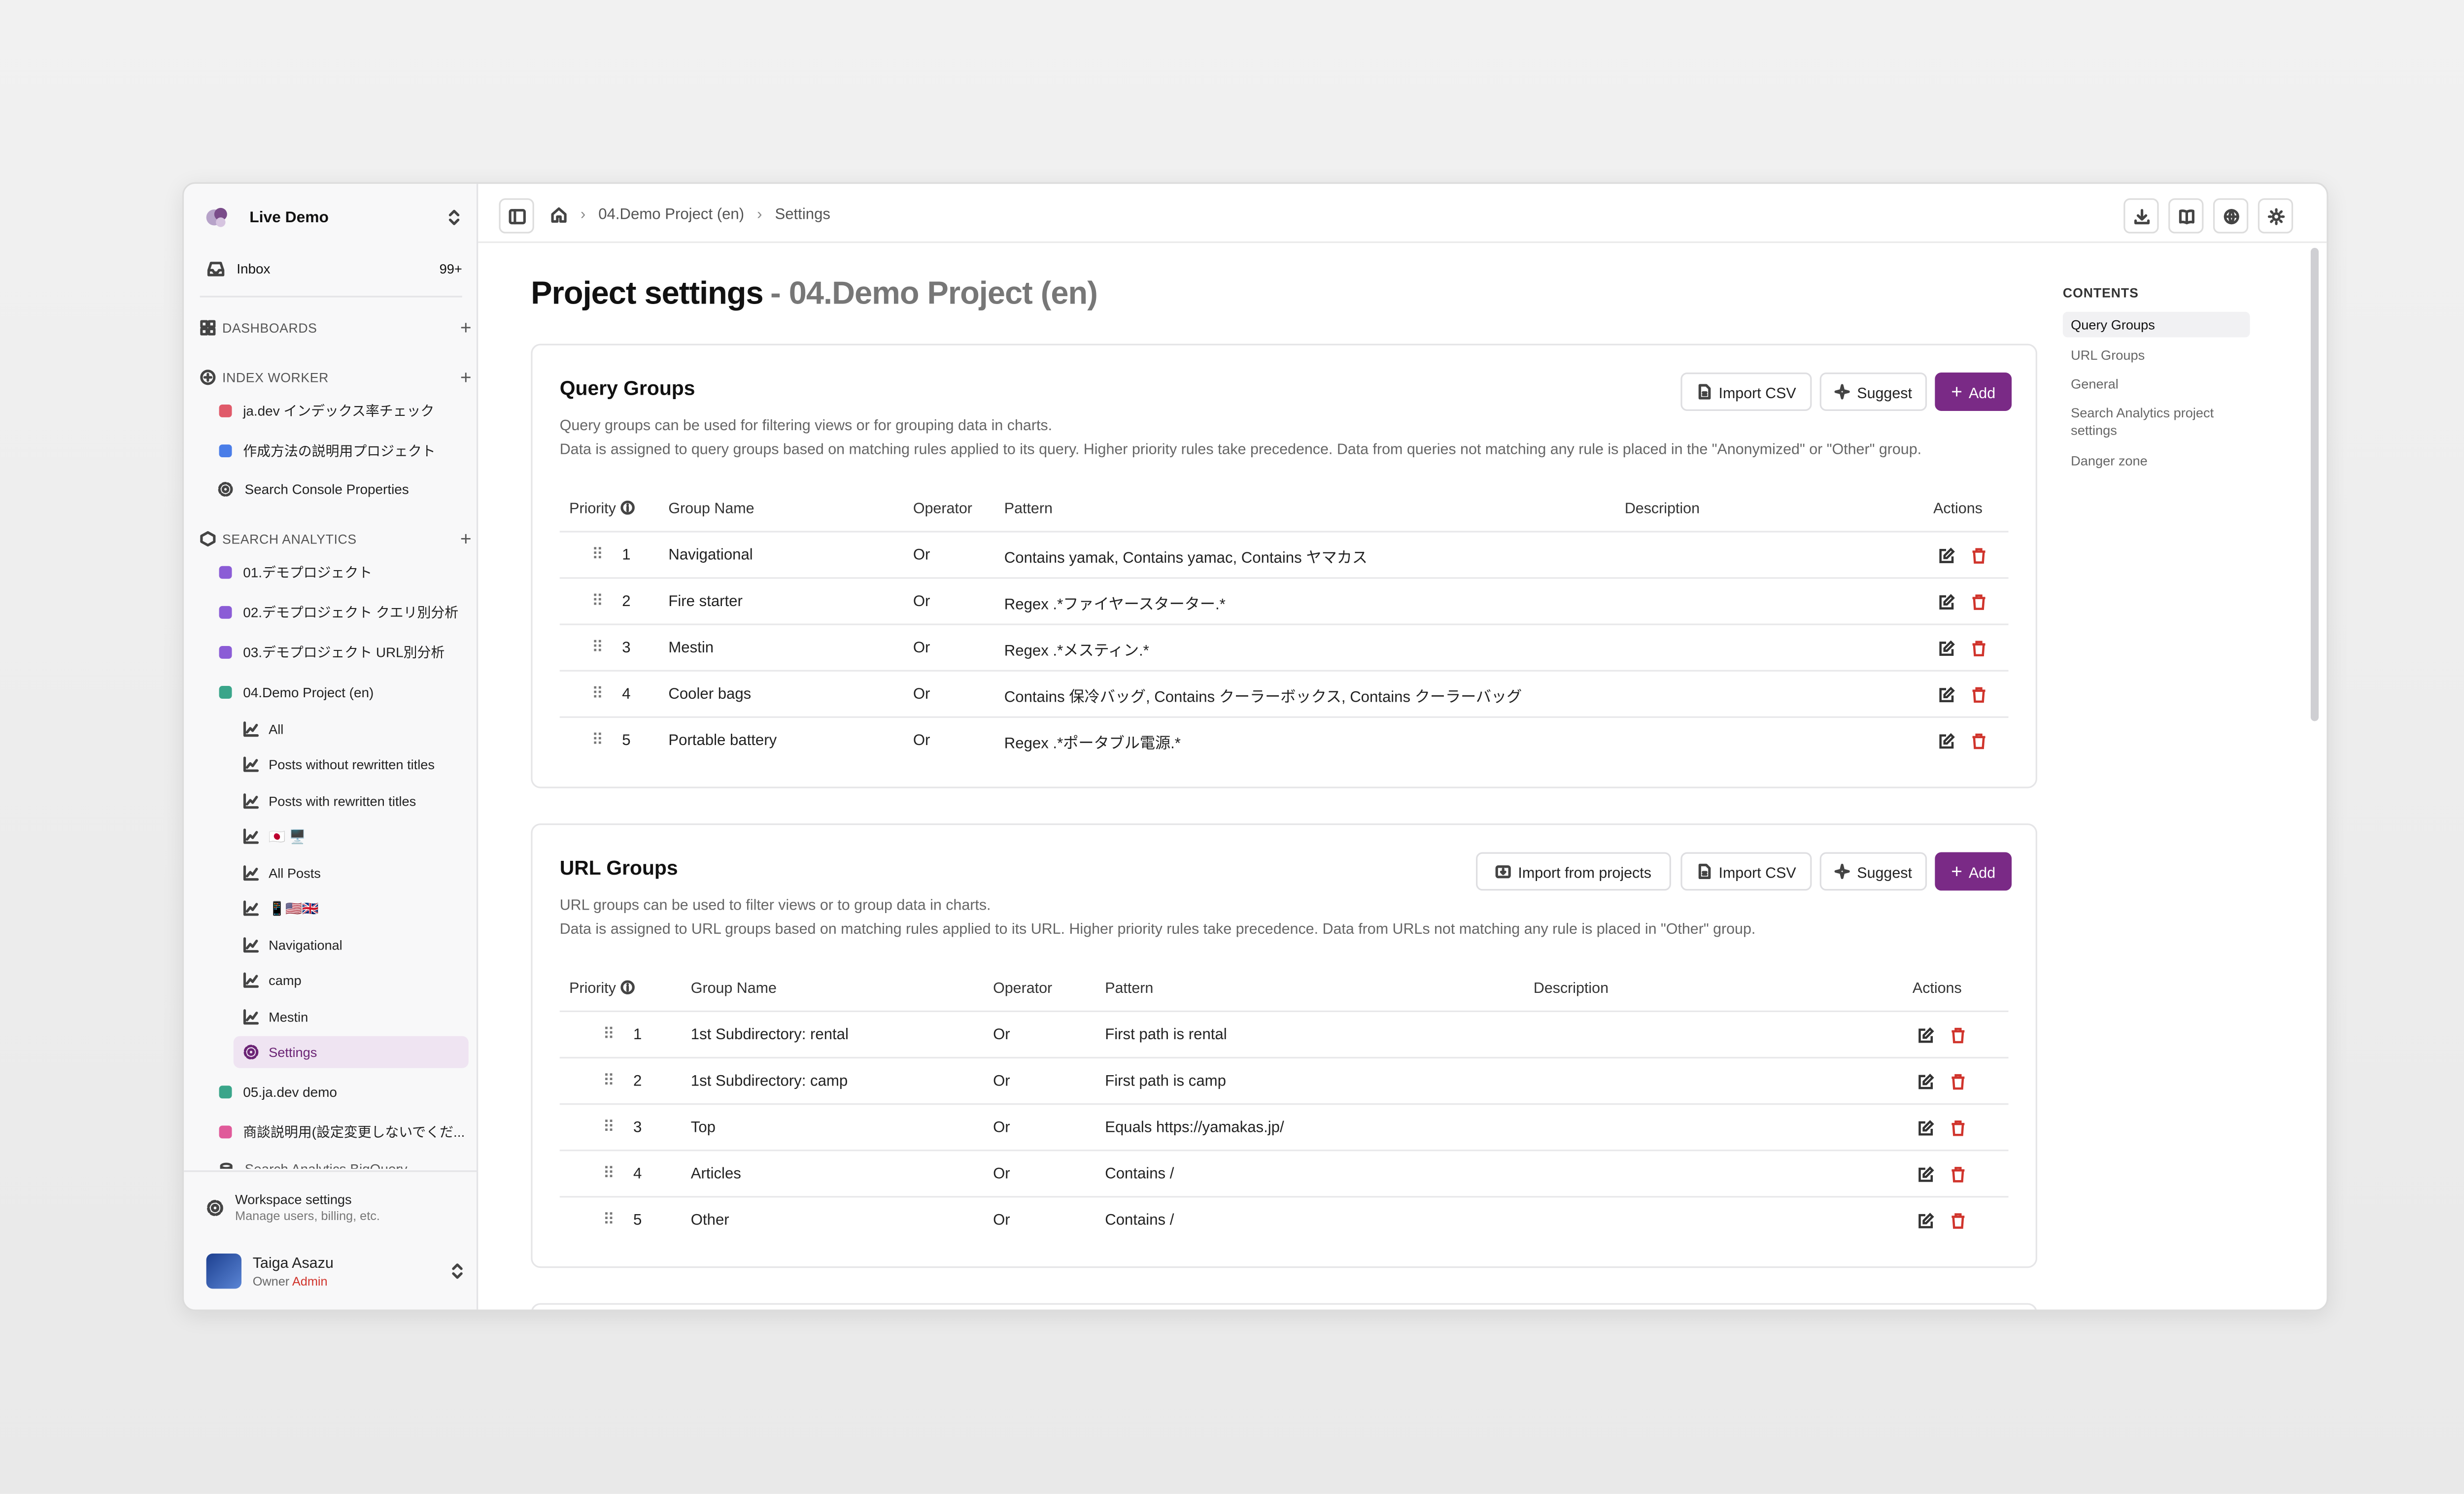 Image resolution: width=2464 pixels, height=1494 pixels. Describe the element at coordinates (2095, 384) in the screenshot. I see `toc-item-general: General` at that location.